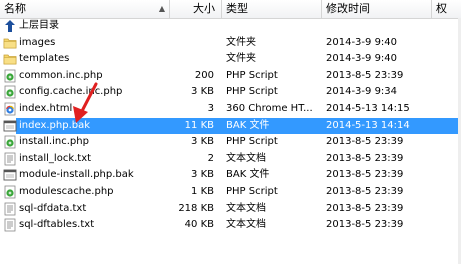 The image size is (461, 264). I want to click on column-header-modified: 修改时间, so click(377, 9).